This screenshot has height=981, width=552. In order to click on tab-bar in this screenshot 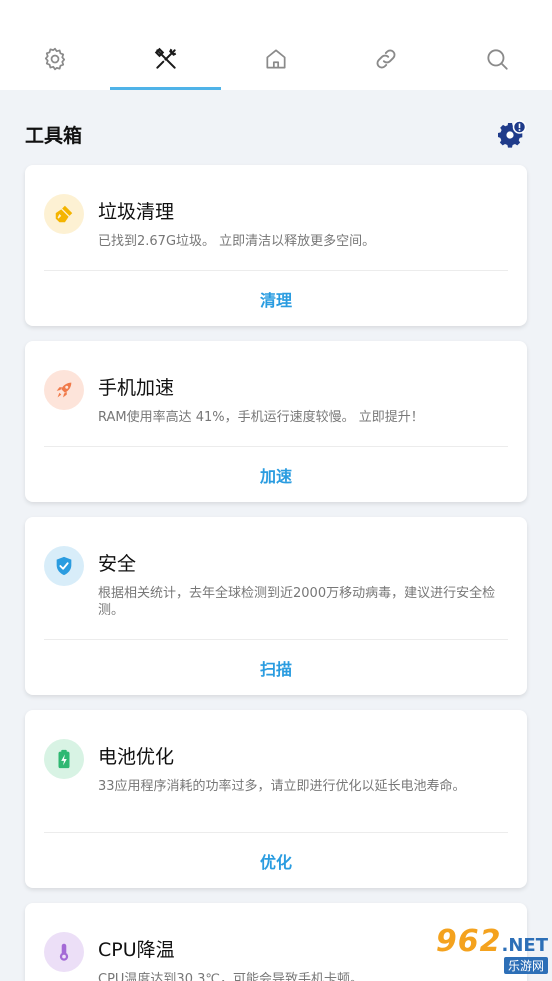, I will do `click(276, 64)`.